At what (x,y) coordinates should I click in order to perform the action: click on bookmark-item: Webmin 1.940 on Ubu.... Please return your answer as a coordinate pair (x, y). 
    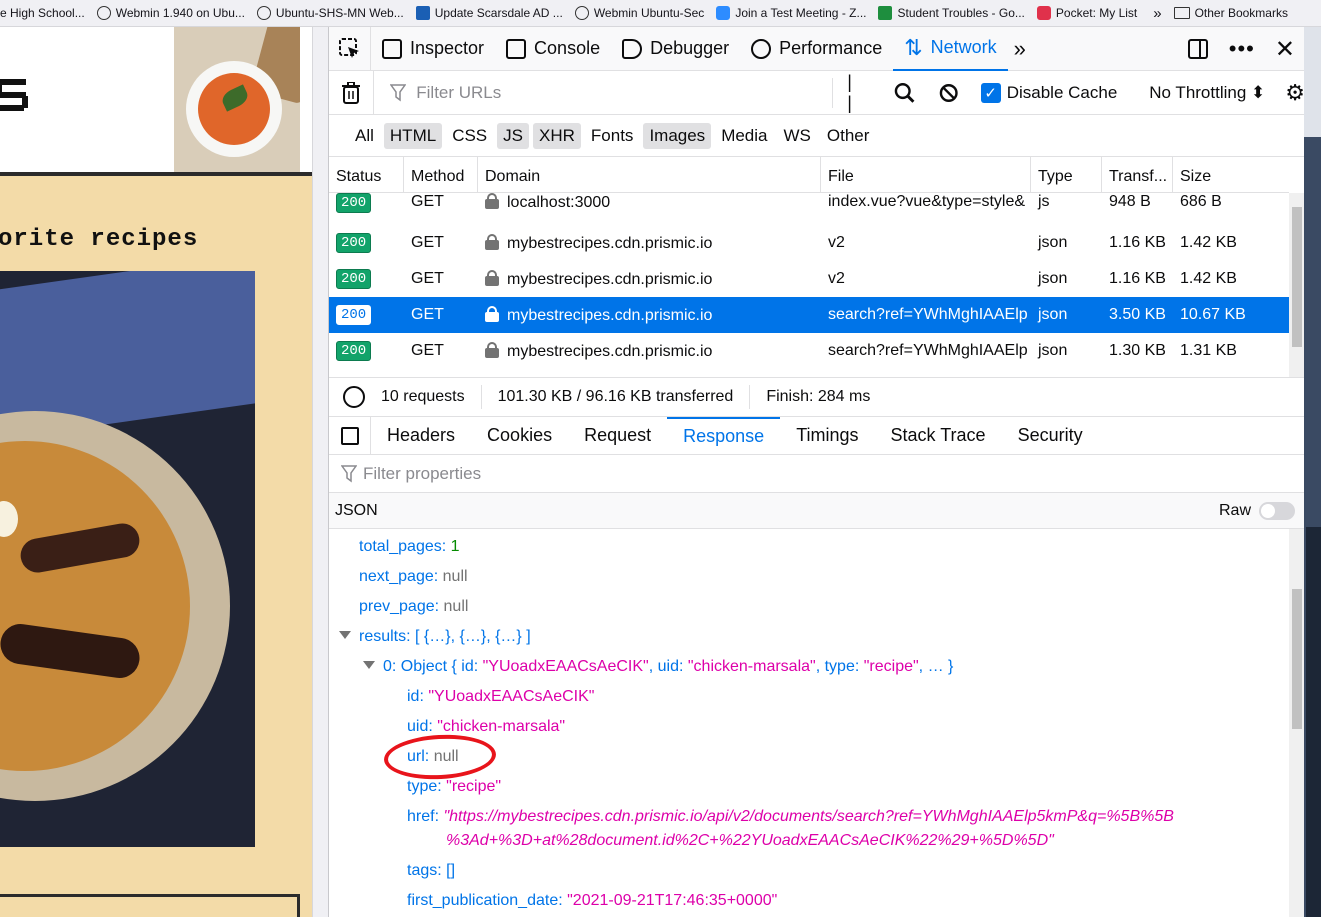
    Looking at the image, I should click on (173, 13).